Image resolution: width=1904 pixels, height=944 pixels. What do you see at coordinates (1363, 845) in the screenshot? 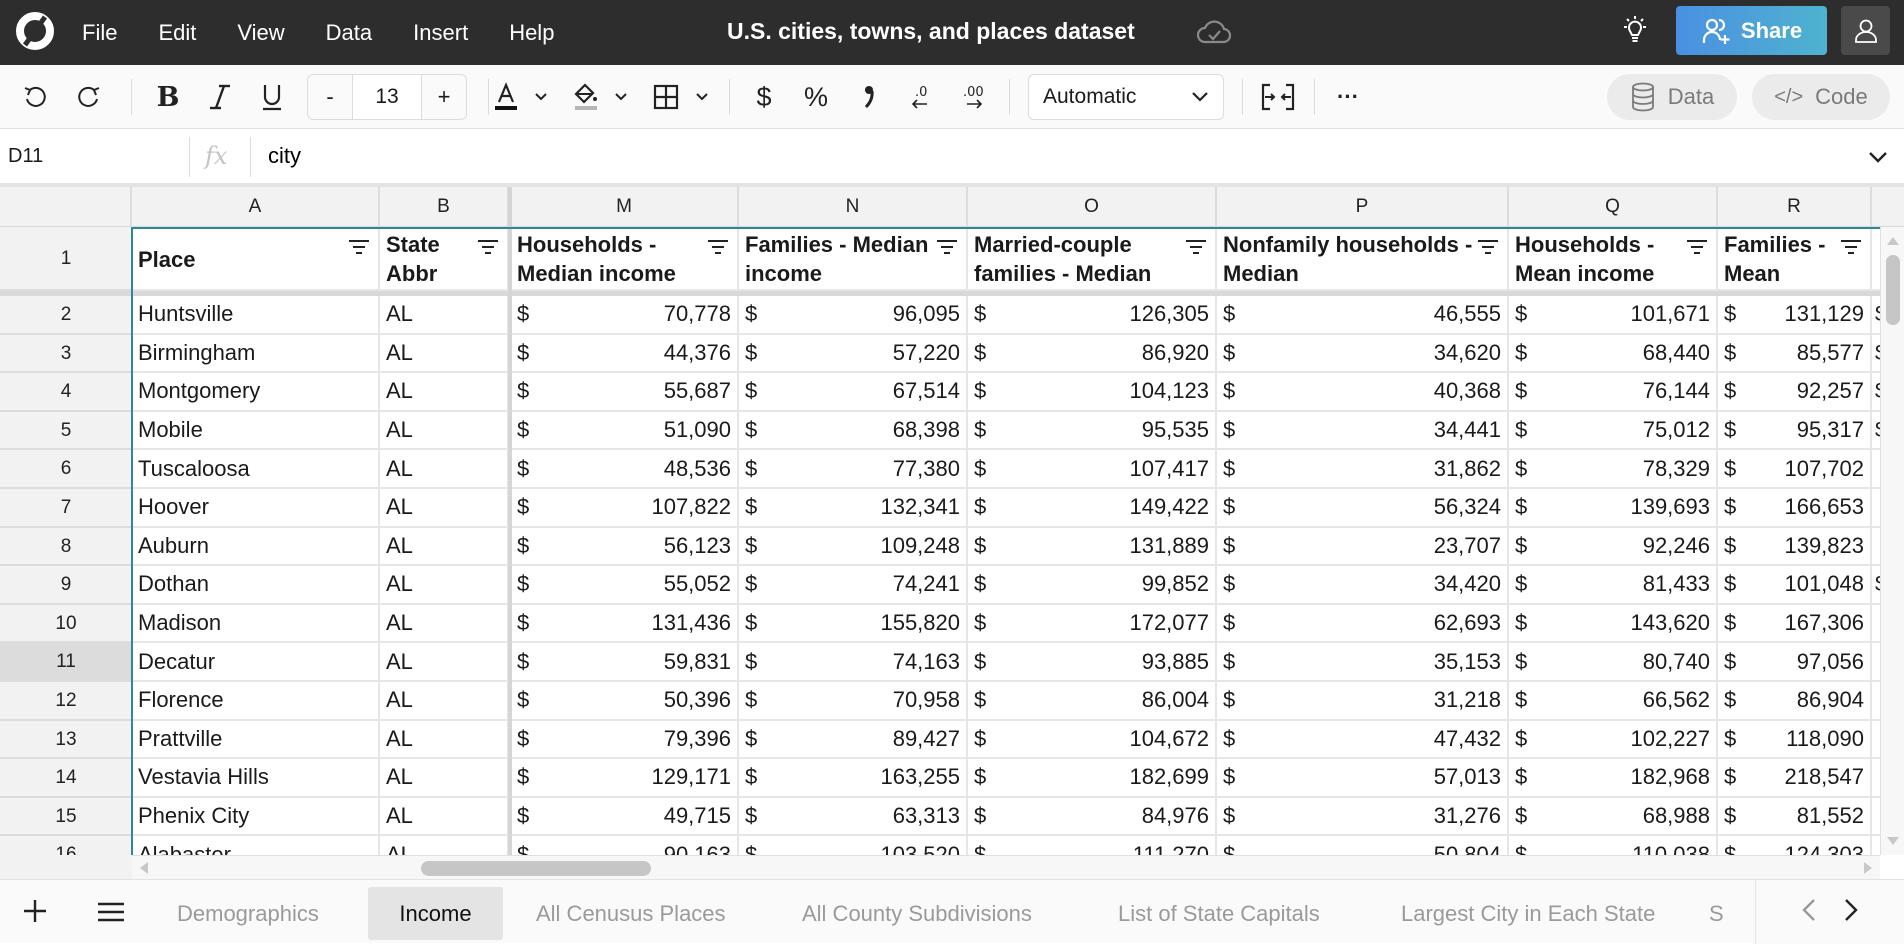
I see `cell-nonfamily-median: $50,804` at bounding box center [1363, 845].